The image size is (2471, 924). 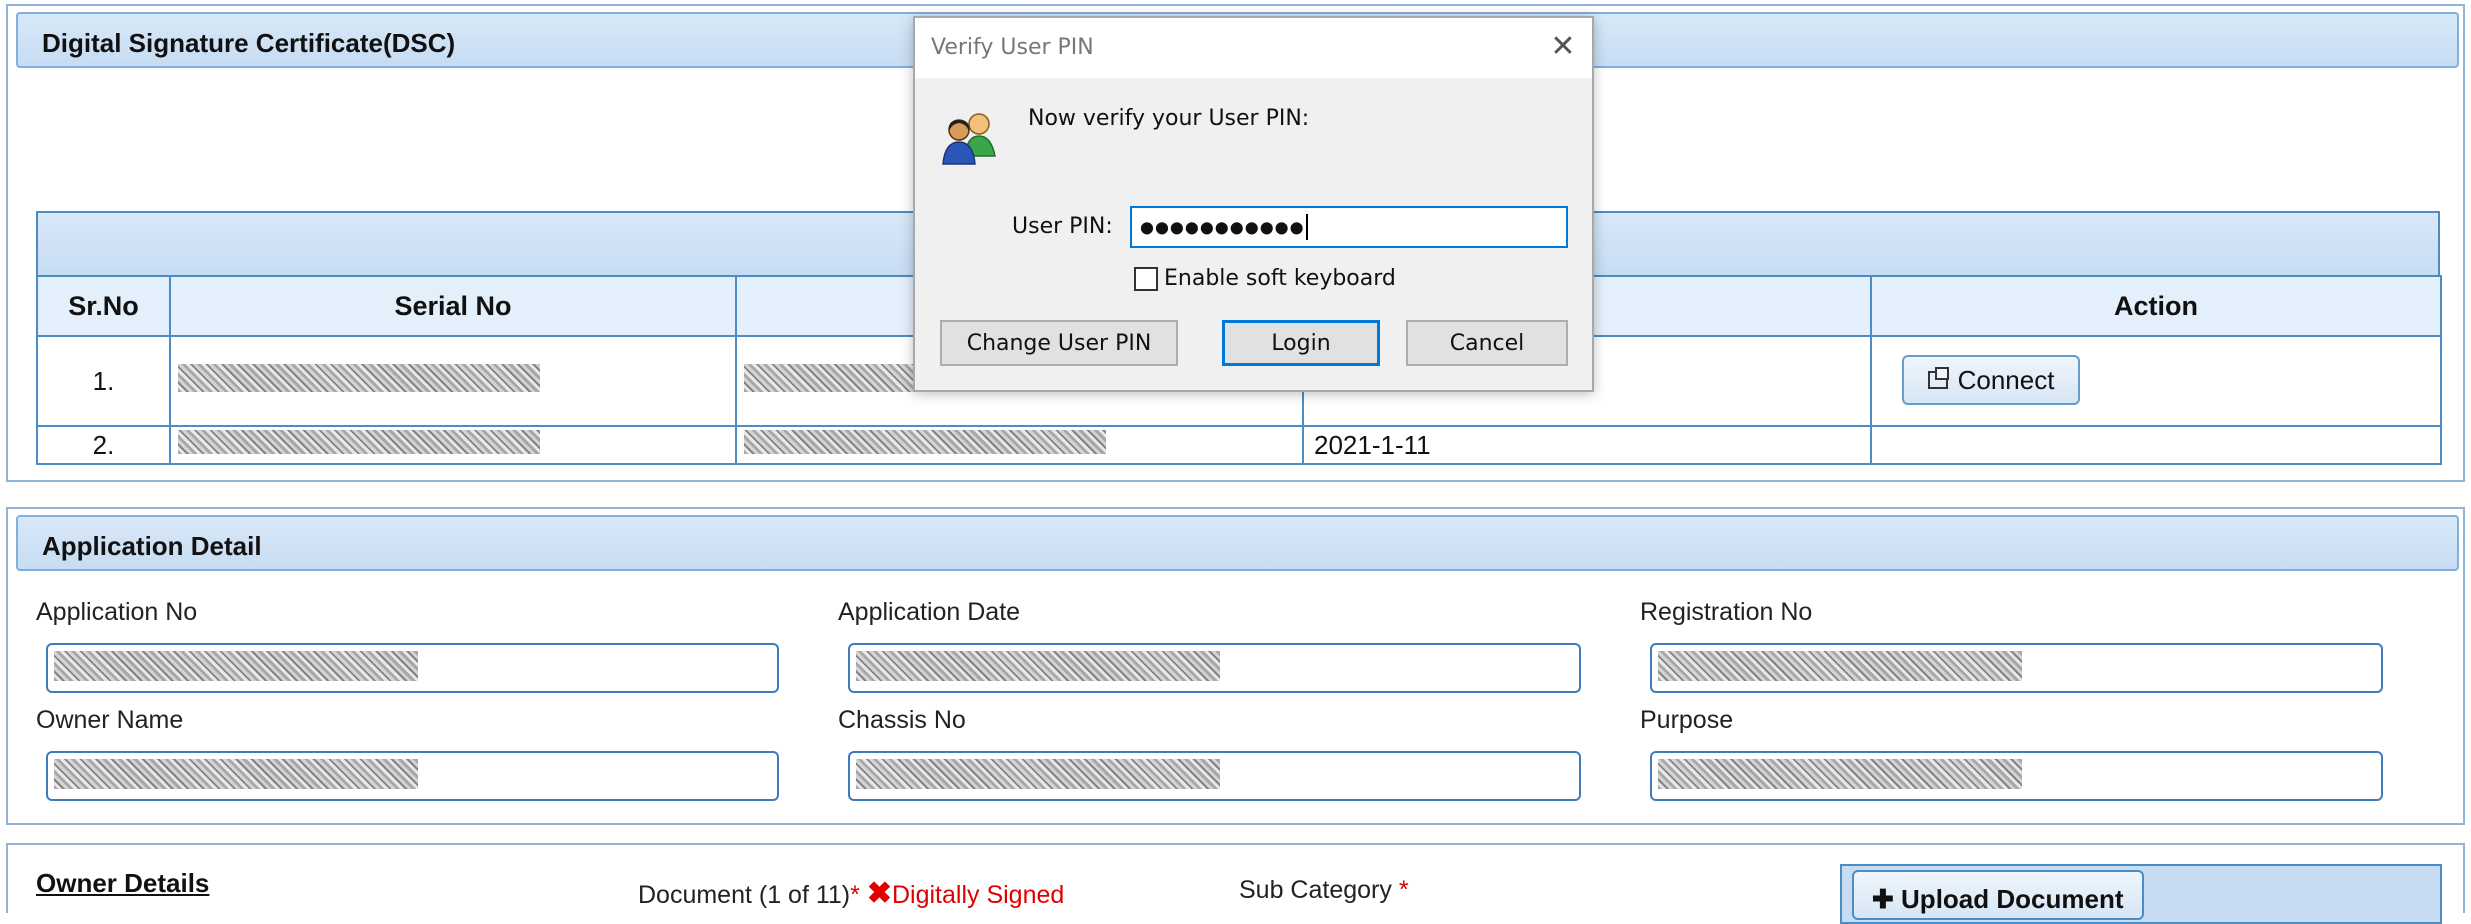 I want to click on application-no-field, so click(x=412, y=668).